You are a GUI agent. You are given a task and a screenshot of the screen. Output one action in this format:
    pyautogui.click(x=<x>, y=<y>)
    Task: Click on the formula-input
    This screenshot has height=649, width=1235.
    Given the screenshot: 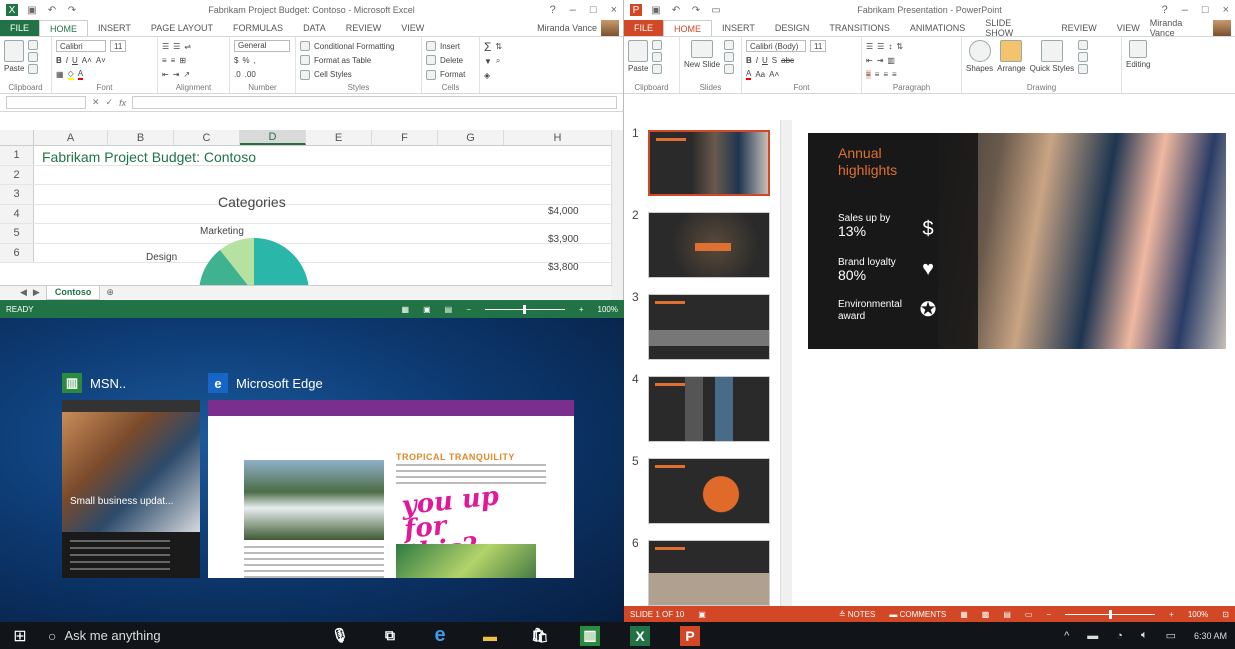 What is the action you would take?
    pyautogui.click(x=374, y=102)
    